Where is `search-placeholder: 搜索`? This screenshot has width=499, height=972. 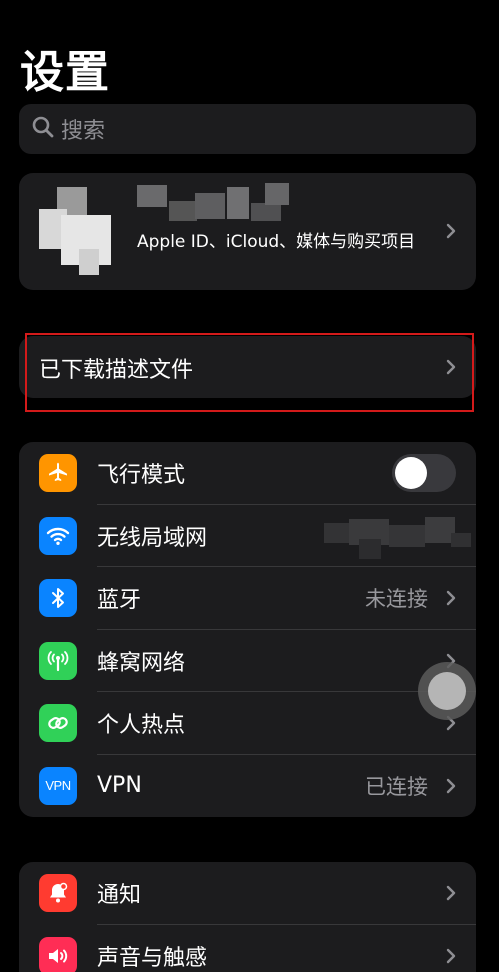 search-placeholder: 搜索 is located at coordinates (83, 131).